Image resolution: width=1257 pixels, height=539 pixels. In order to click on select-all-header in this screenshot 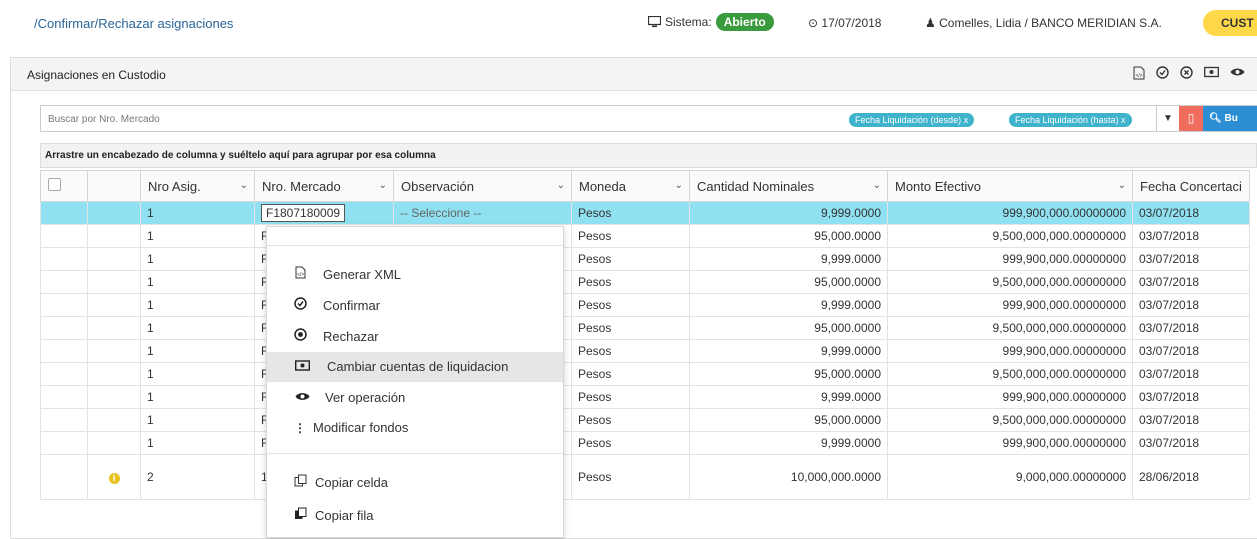, I will do `click(64, 186)`.